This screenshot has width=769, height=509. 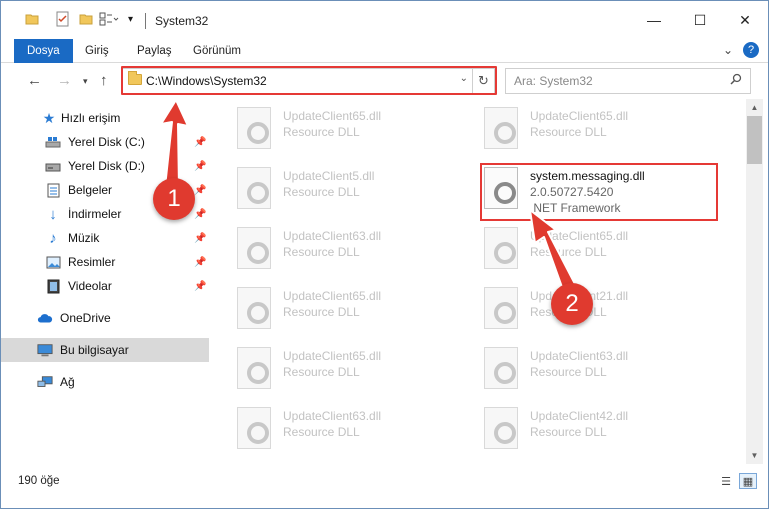 What do you see at coordinates (333, 186) in the screenshot?
I see `list-item: UpdateClient5.dll Resource DLL` at bounding box center [333, 186].